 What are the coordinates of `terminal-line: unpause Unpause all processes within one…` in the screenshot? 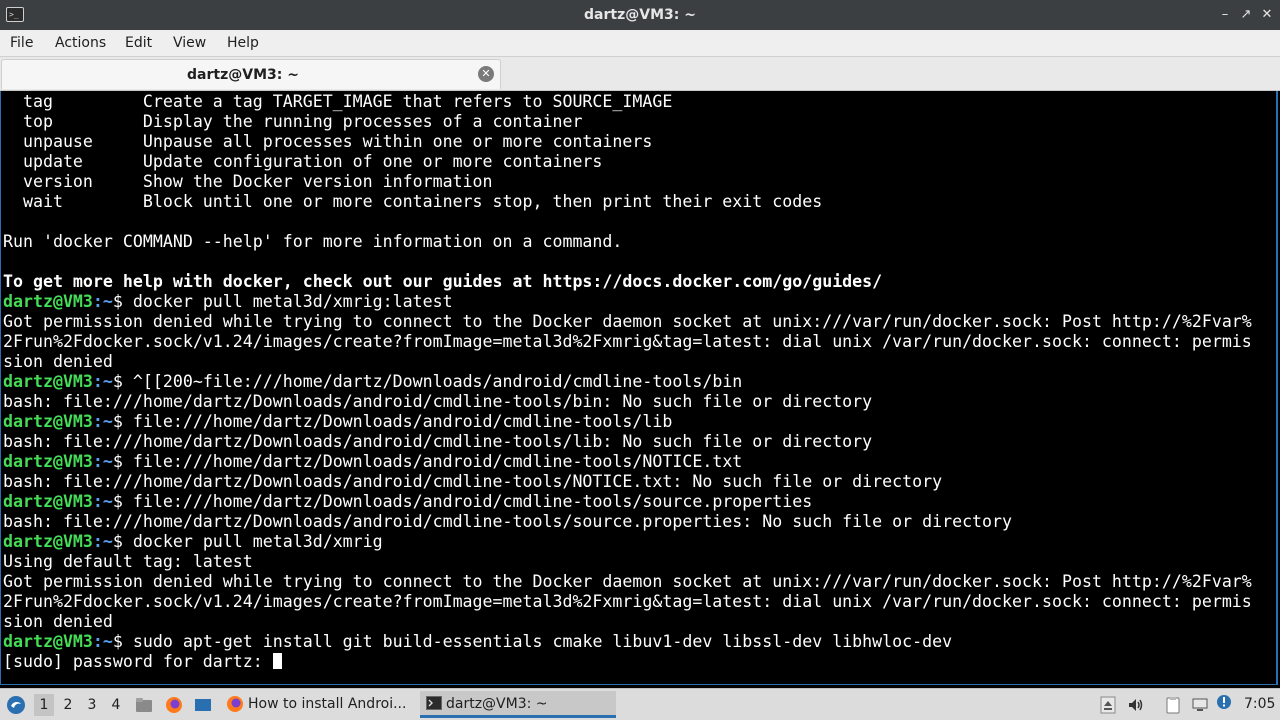 It's located at (627, 142).